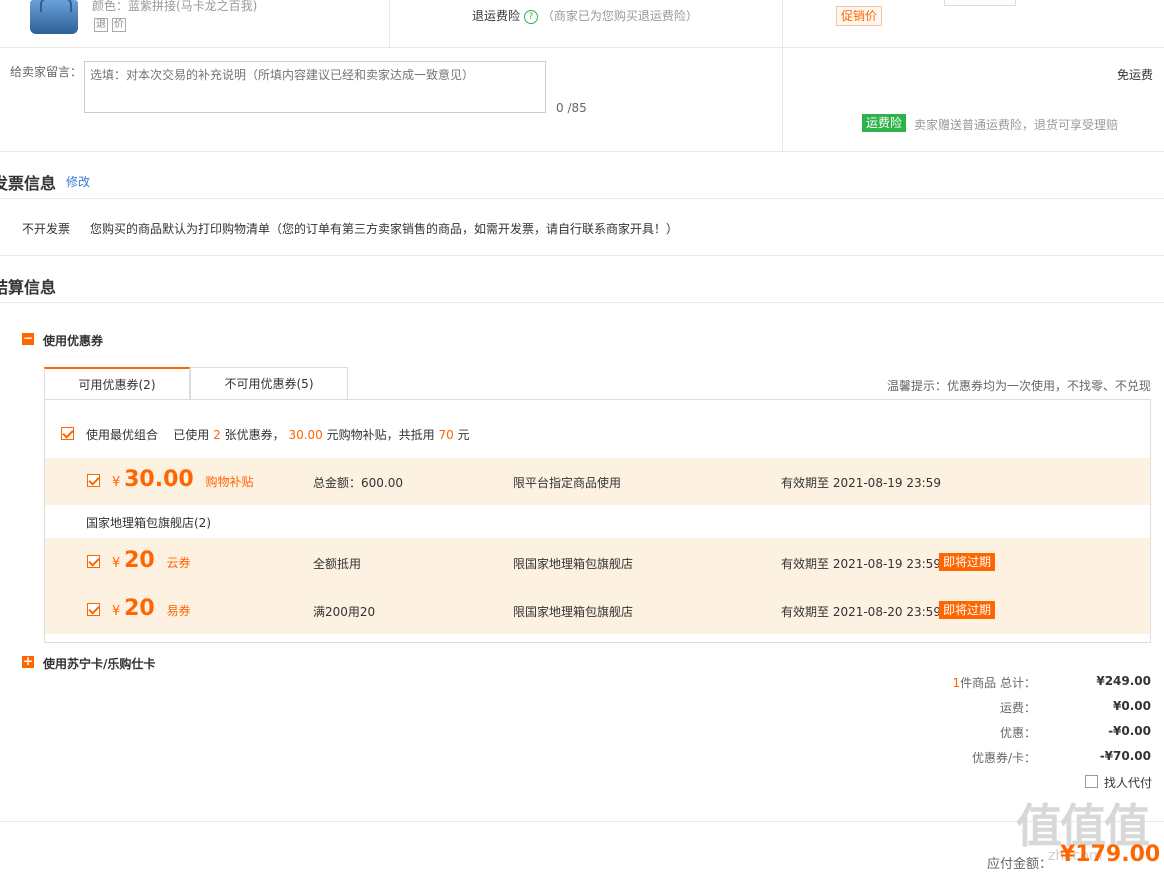  I want to click on store-coupon-2-scope: 限国家地理箱包旗舰店, so click(573, 612).